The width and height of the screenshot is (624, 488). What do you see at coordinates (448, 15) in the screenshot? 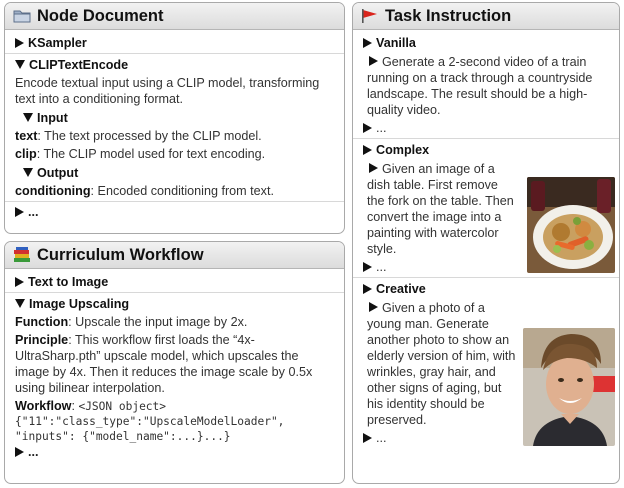
I see `task-title: Task Instruction` at bounding box center [448, 15].